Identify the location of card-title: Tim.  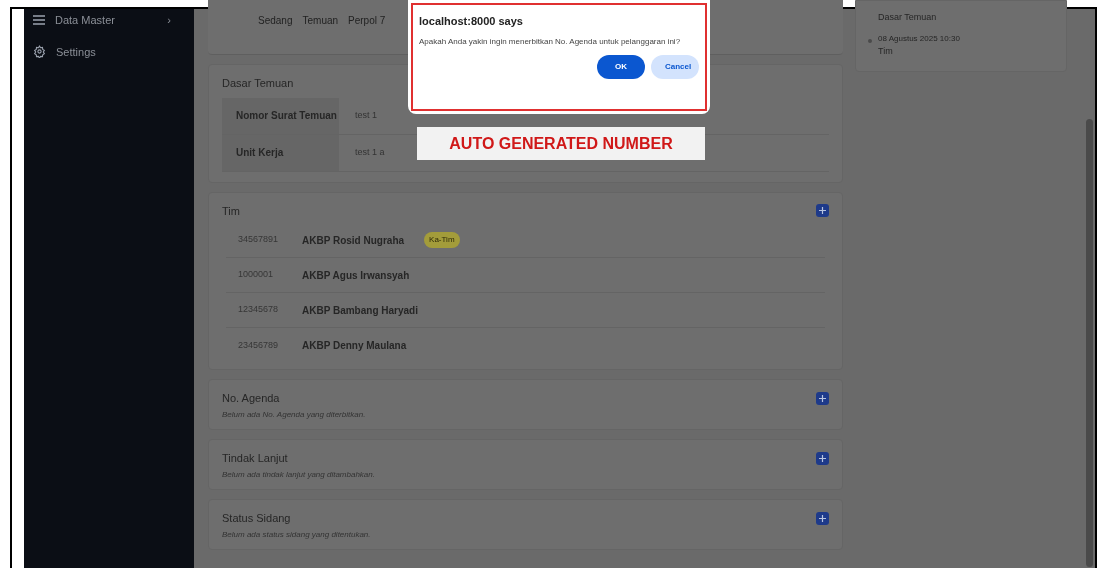
(231, 211).